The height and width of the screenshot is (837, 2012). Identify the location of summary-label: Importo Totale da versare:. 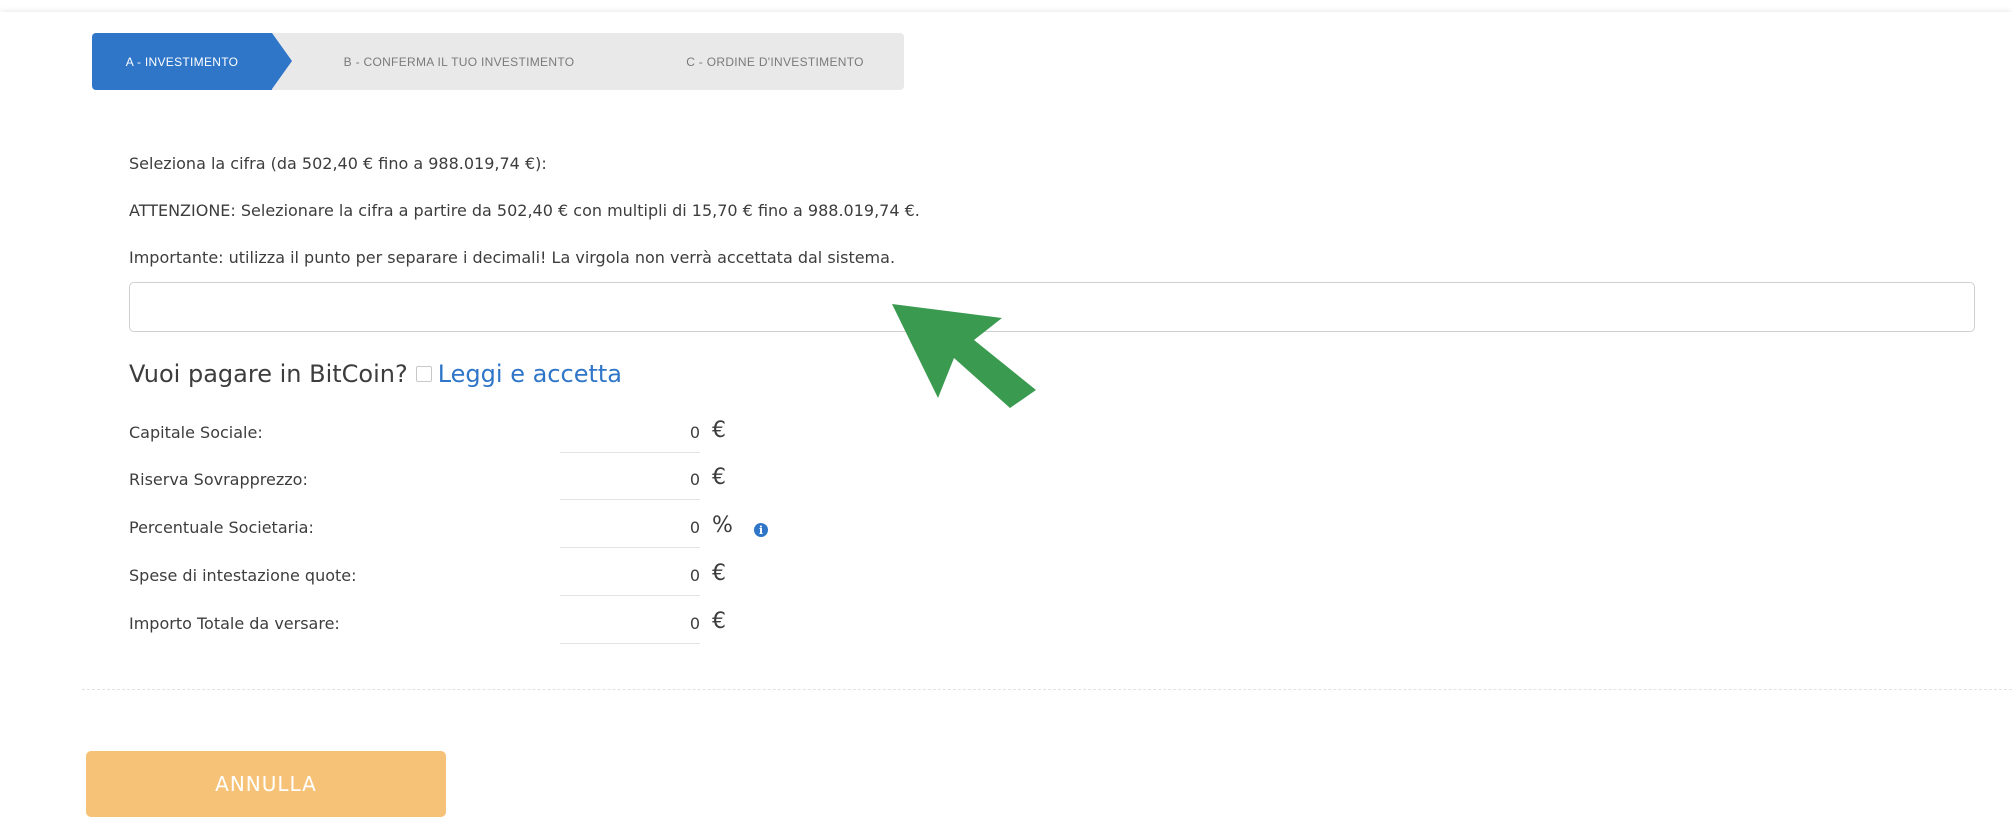
(234, 623).